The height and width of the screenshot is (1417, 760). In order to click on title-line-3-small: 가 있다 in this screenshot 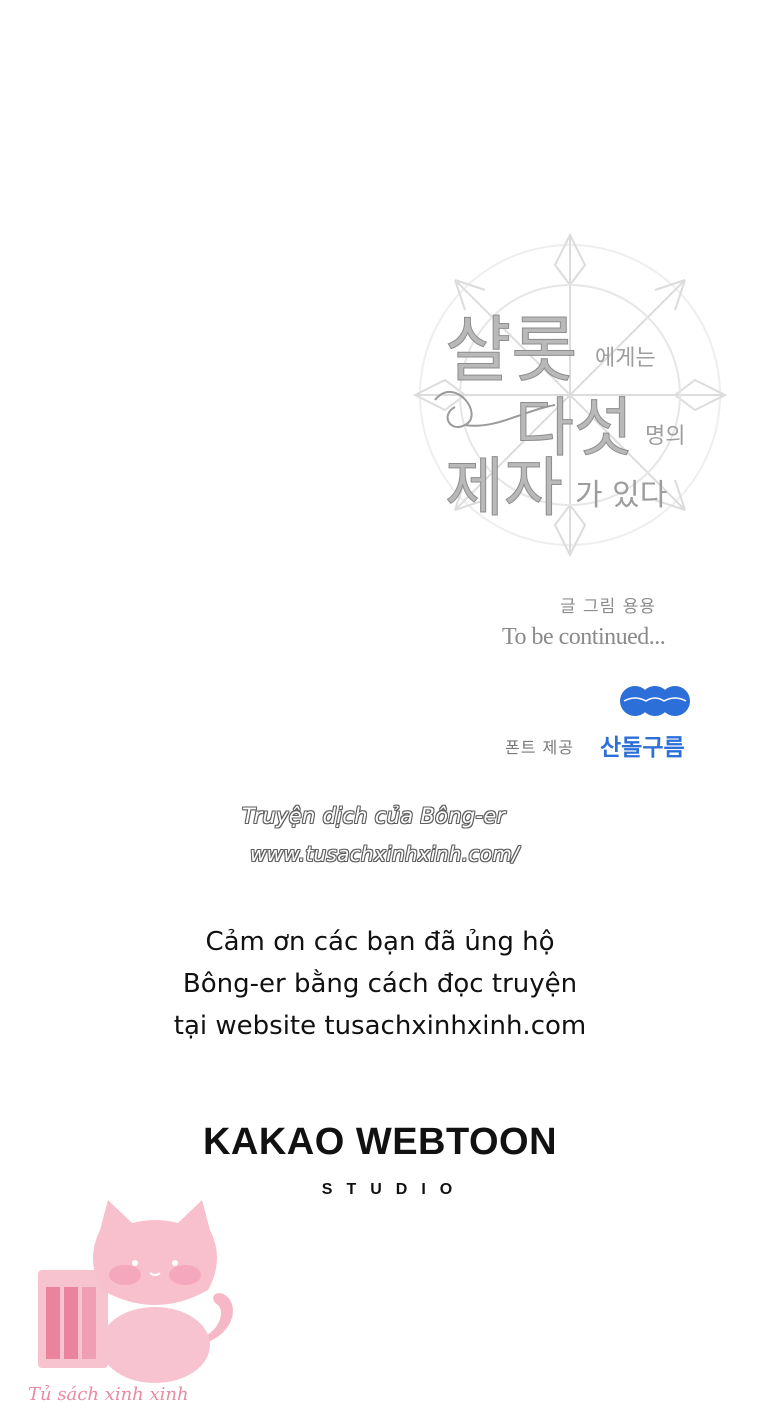, I will do `click(621, 495)`.